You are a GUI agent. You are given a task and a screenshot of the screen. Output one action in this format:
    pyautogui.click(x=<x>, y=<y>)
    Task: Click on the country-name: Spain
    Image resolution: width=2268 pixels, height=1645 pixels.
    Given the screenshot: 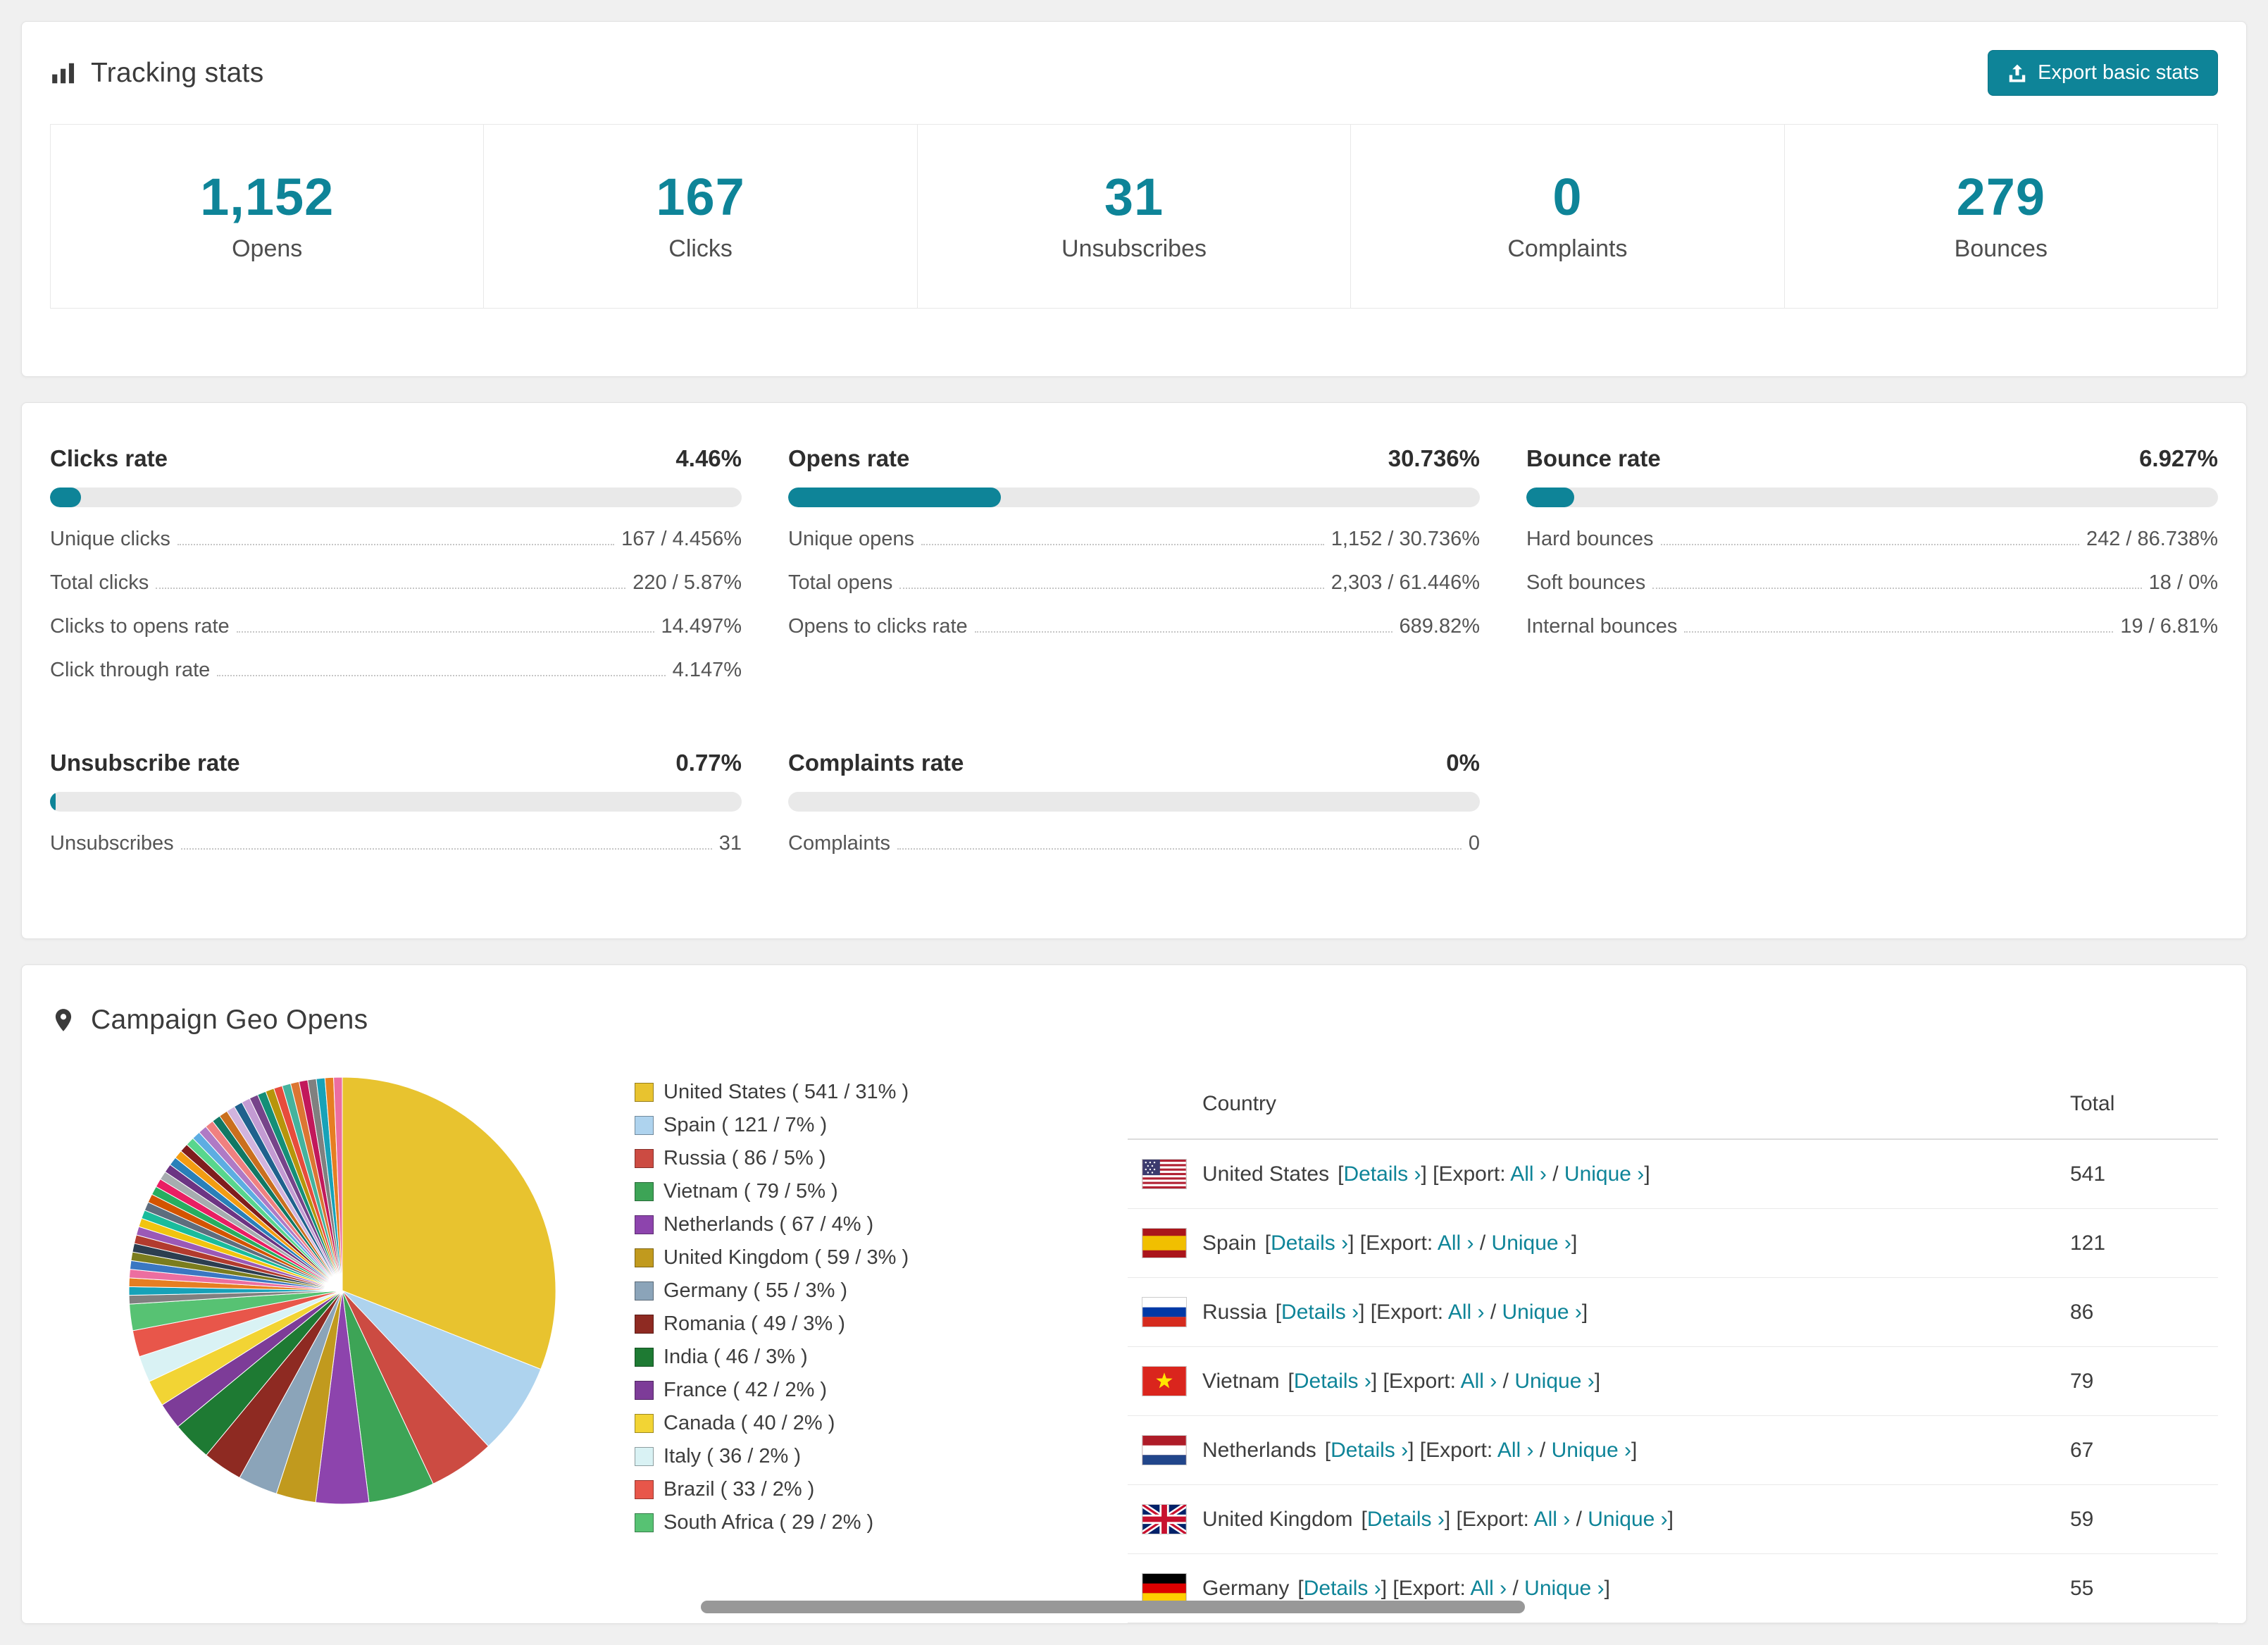 What is the action you would take?
    pyautogui.click(x=1230, y=1243)
    